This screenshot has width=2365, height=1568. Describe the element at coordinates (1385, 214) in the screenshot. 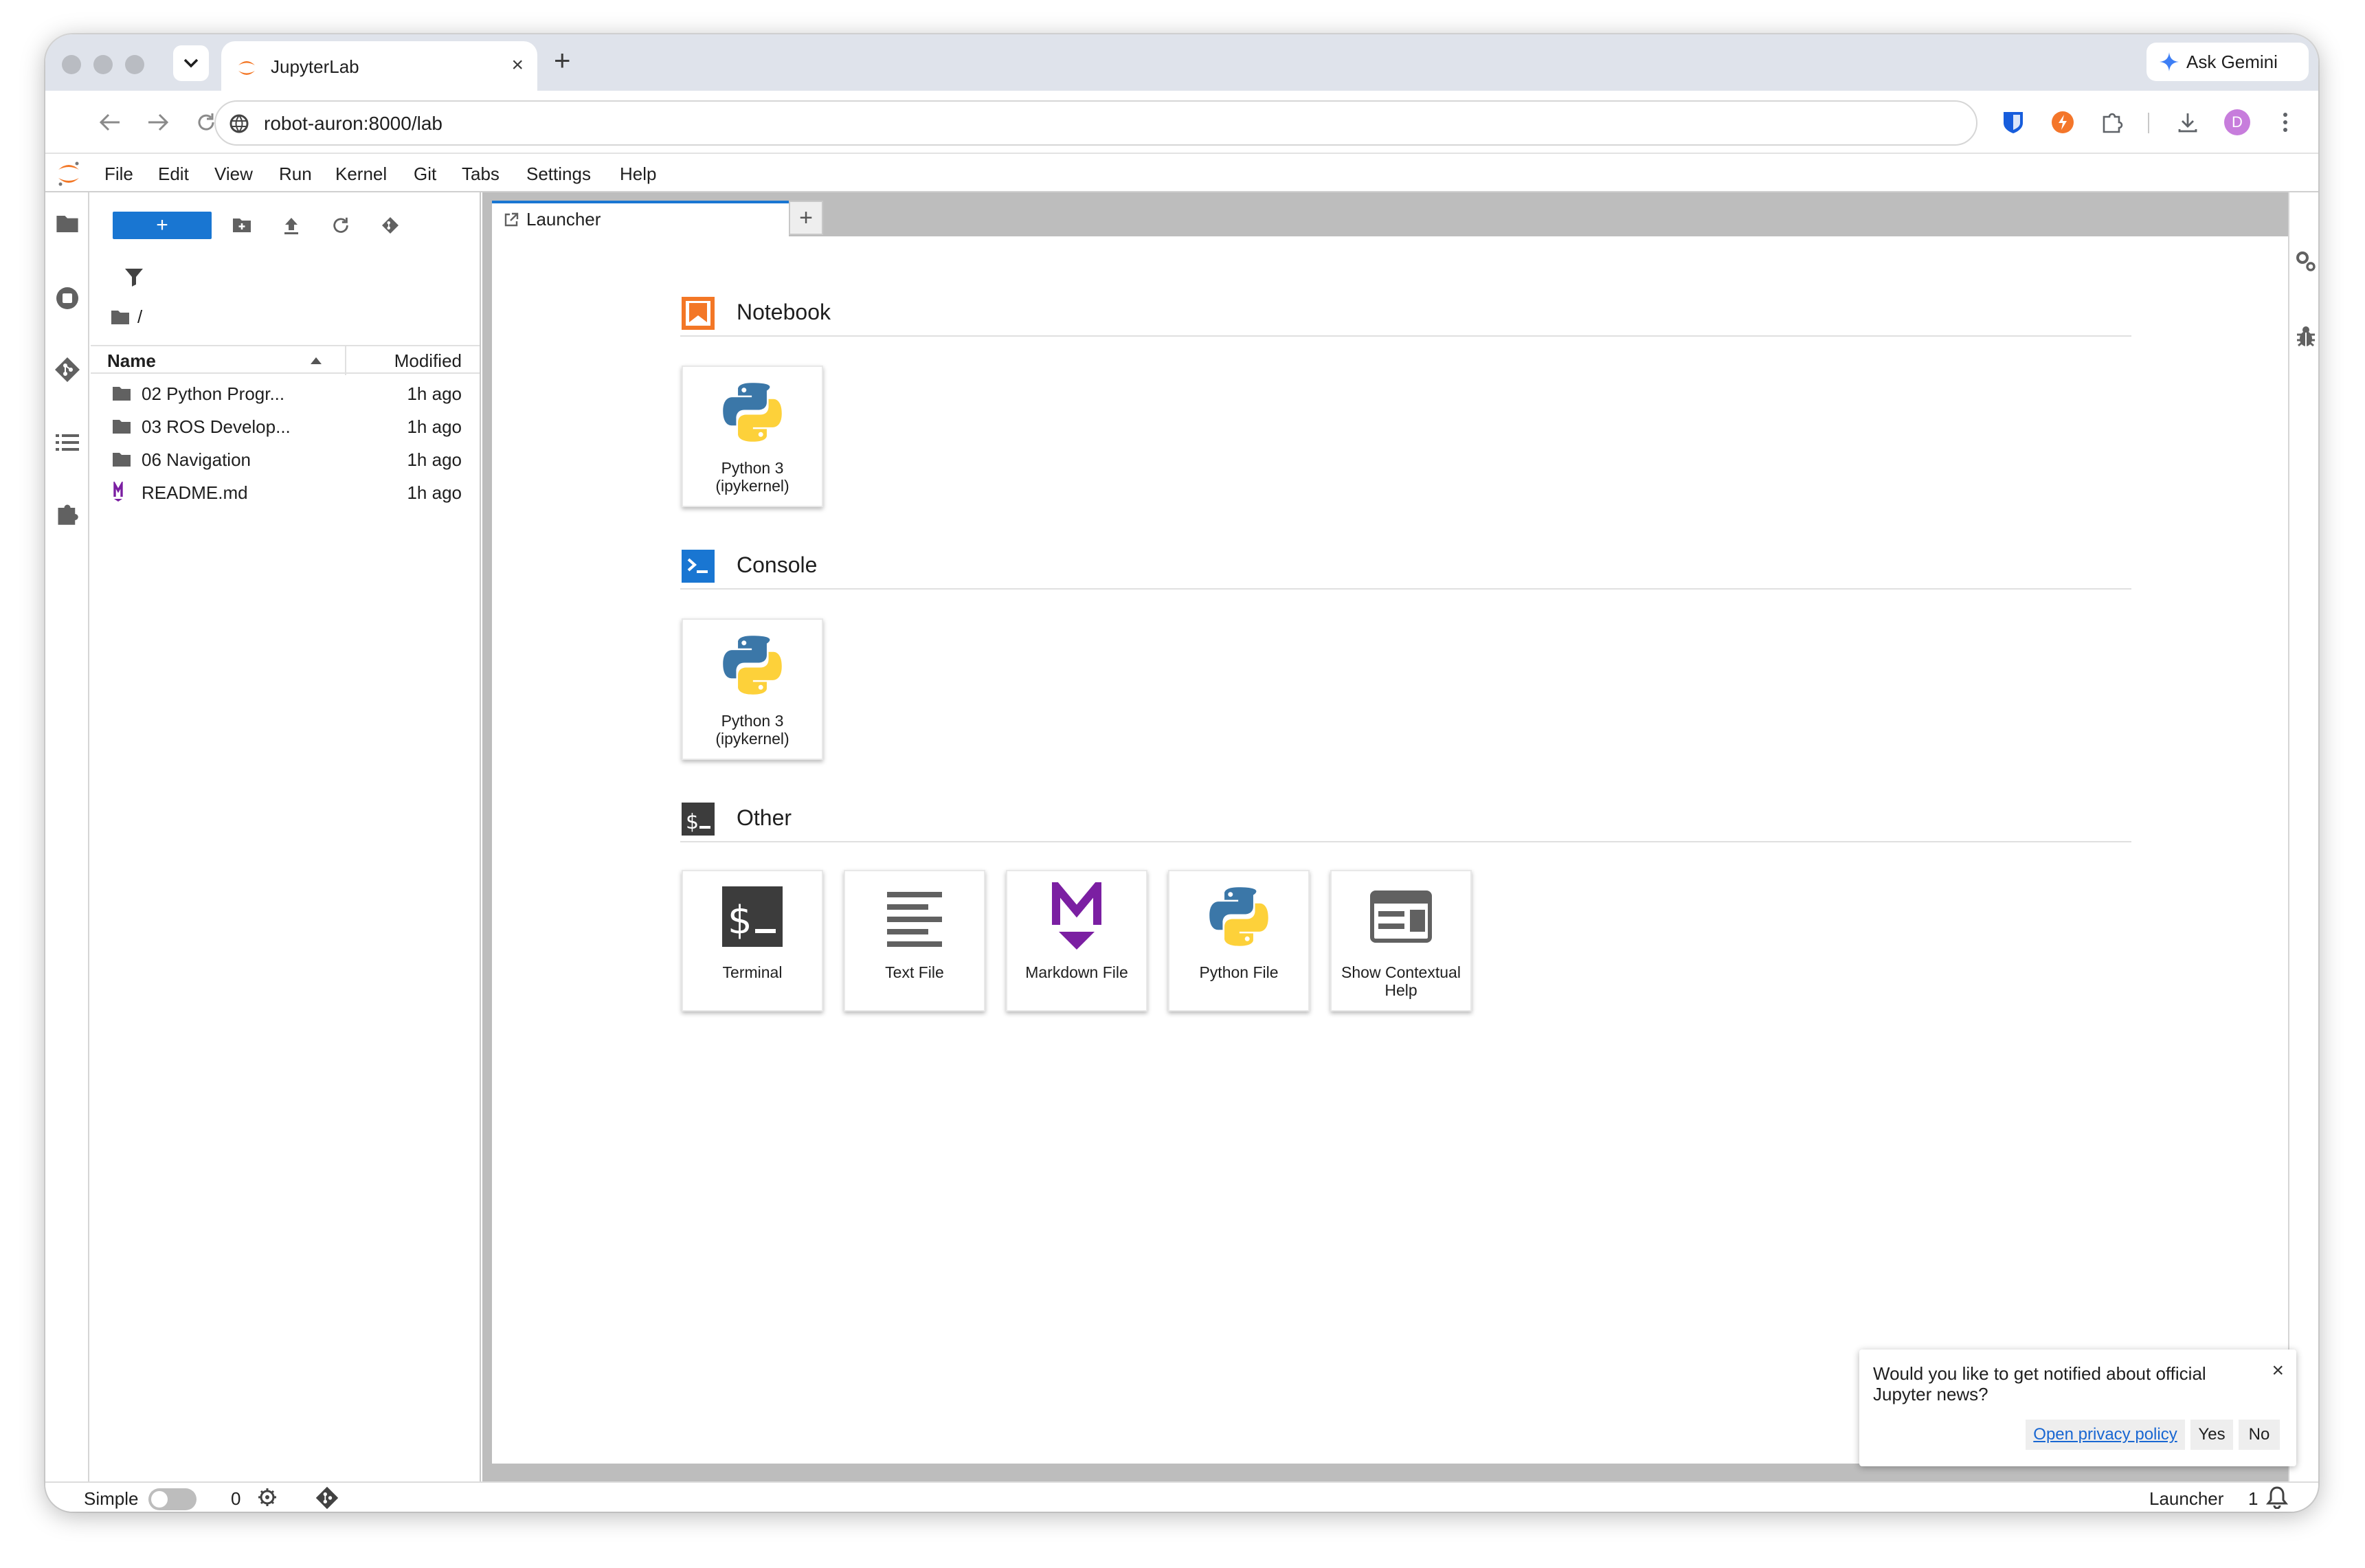

I see `dock-tab-bar: Launcher +` at that location.